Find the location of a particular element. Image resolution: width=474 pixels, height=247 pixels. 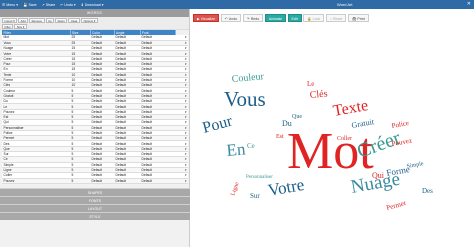

app-title: Word Art is located at coordinates (345, 4).